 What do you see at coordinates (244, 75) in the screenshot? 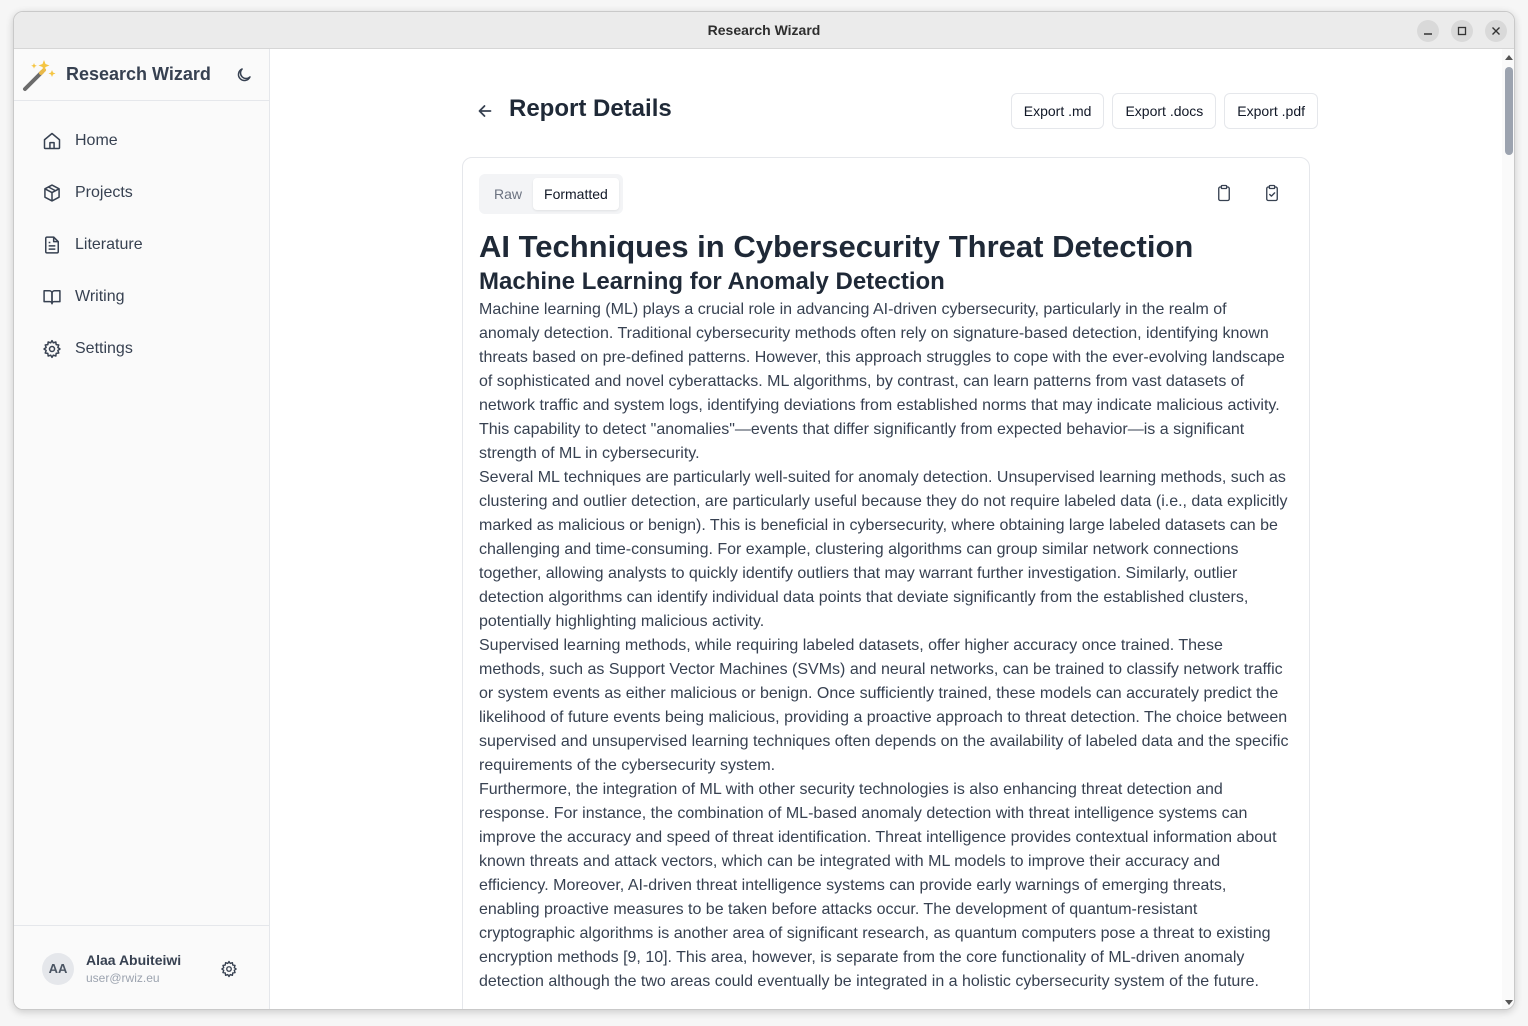
I see `moon-icon` at bounding box center [244, 75].